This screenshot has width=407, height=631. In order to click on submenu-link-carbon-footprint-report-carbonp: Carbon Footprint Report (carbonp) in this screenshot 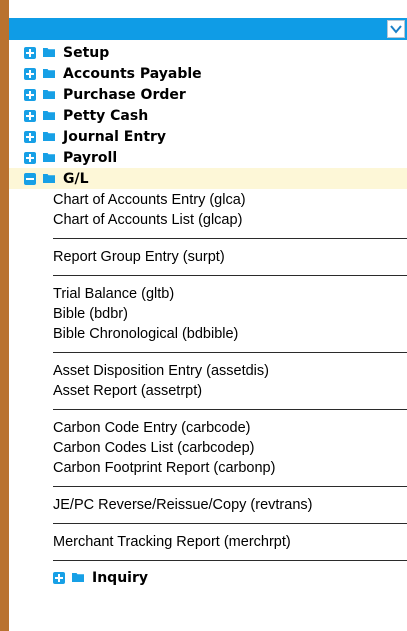, I will do `click(230, 468)`.